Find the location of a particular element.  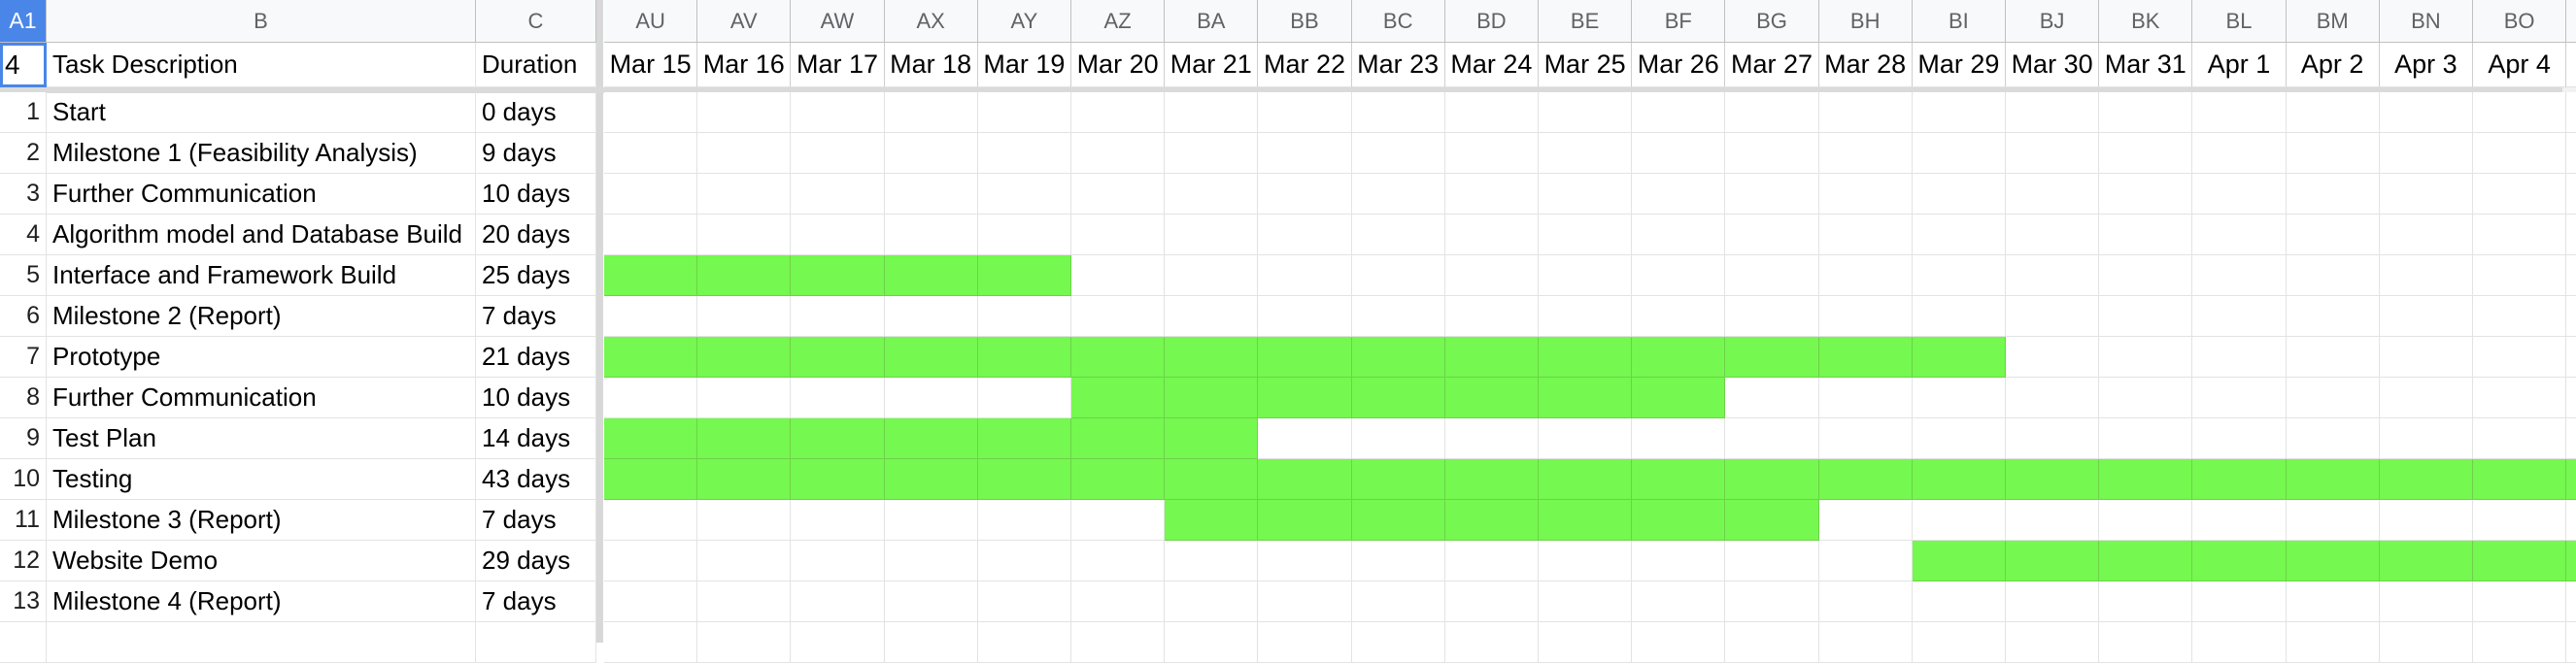

column-header-bc: BC is located at coordinates (1398, 21).